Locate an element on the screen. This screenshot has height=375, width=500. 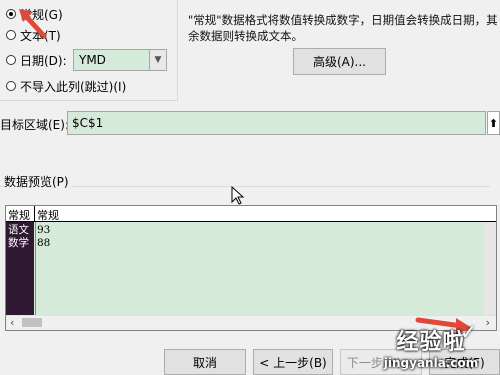
date-format-value: YMD is located at coordinates (92, 60).